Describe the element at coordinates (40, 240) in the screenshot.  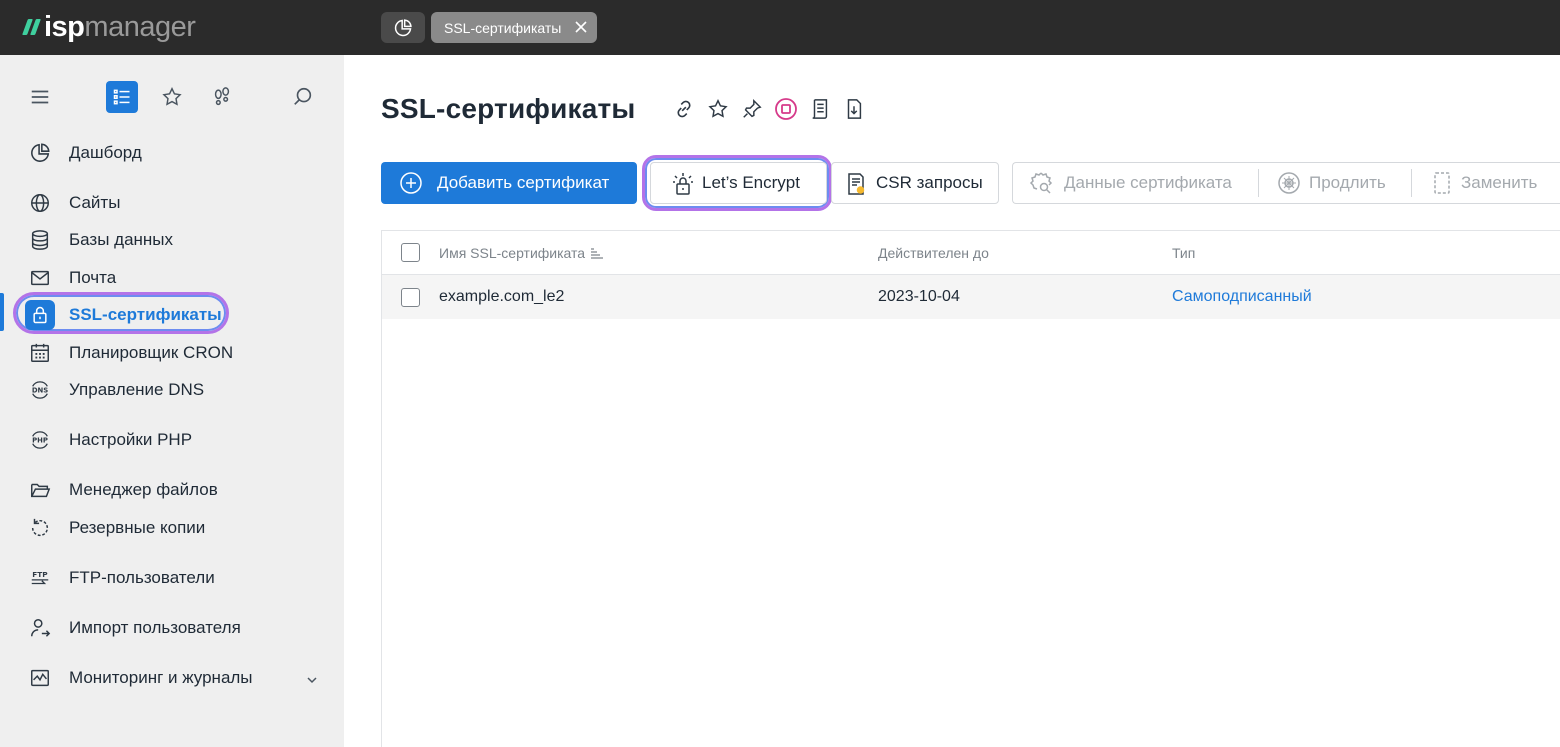
I see `database-icon` at that location.